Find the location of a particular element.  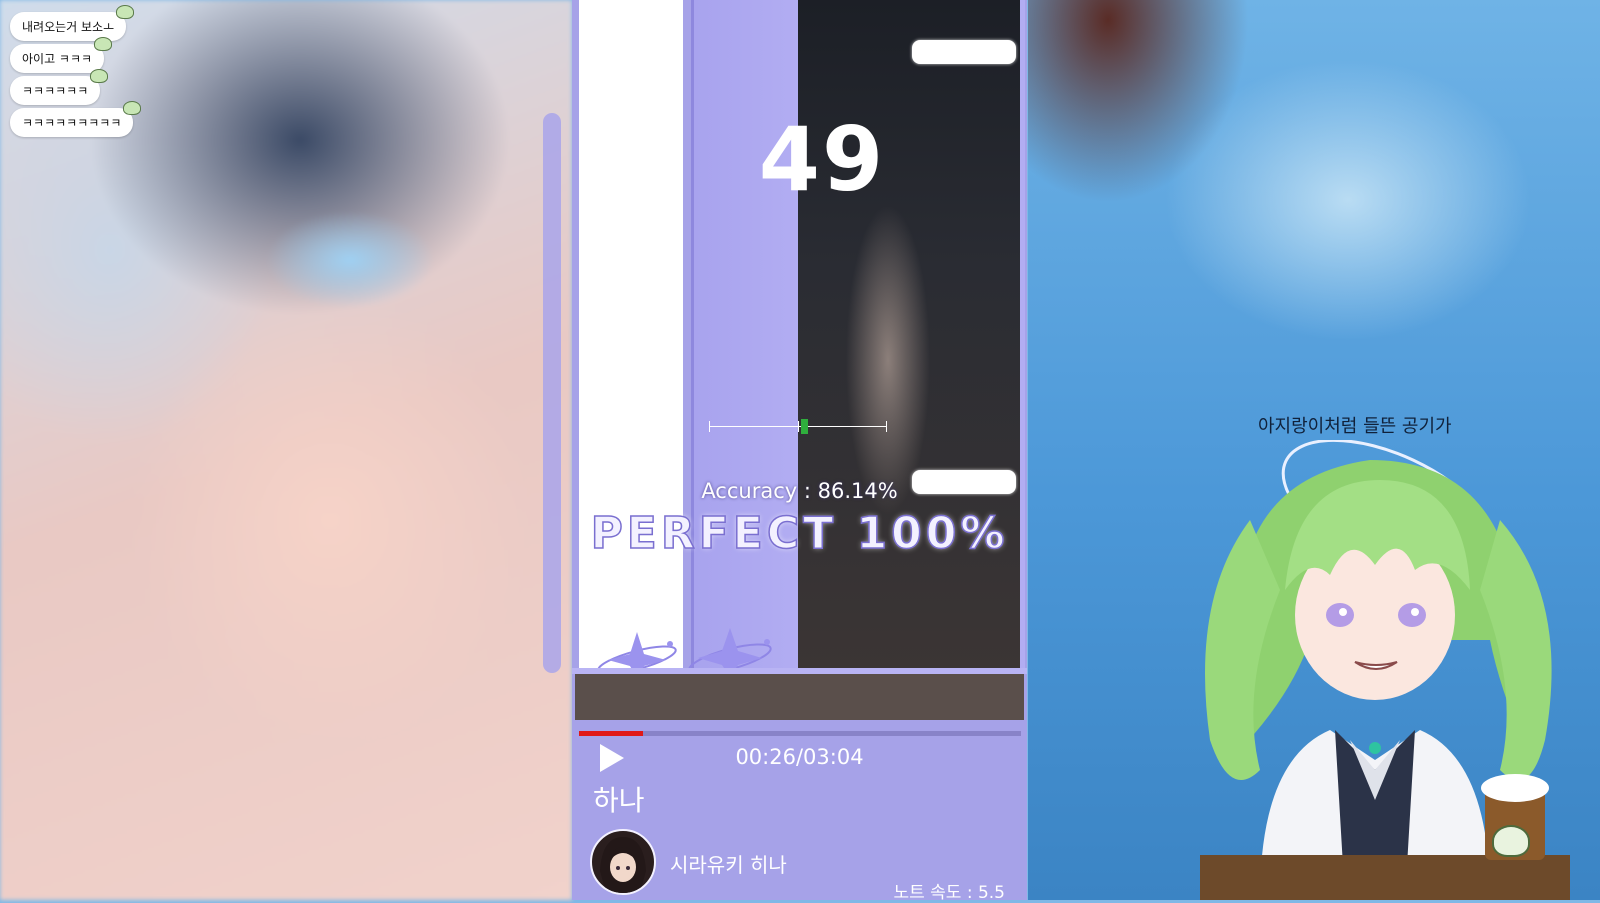

chat-message-text: ㅋㅋㅋㅋㅋㅋ is located at coordinates (55, 91).